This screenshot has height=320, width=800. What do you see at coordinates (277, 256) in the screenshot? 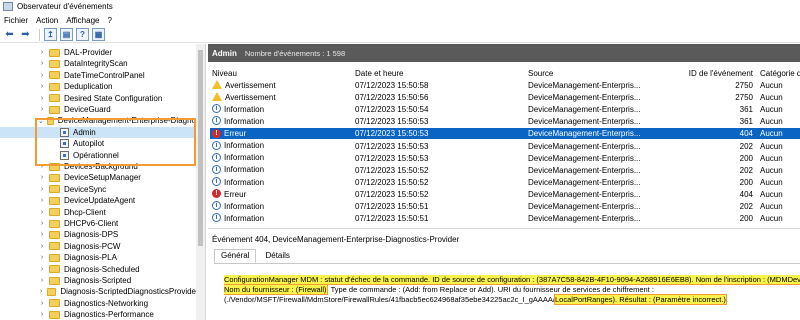
I see `tab-details: Détails` at bounding box center [277, 256].